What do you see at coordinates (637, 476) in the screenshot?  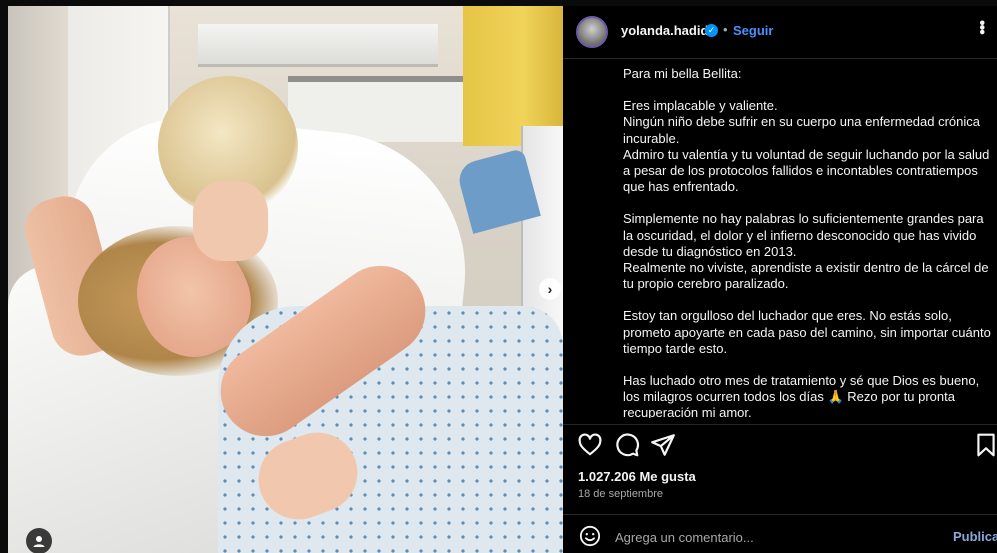 I see `likes-count: 1.027.206 Me gusta` at bounding box center [637, 476].